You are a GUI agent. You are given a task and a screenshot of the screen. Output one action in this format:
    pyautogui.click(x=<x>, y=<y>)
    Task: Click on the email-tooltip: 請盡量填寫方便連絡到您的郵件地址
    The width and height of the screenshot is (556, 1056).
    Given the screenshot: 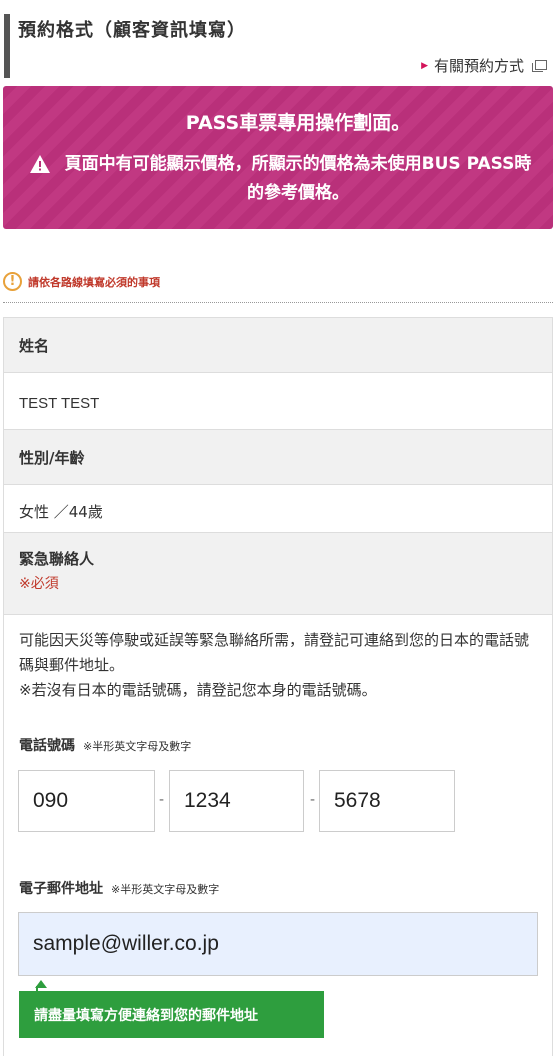 What is the action you would take?
    pyautogui.click(x=171, y=1014)
    